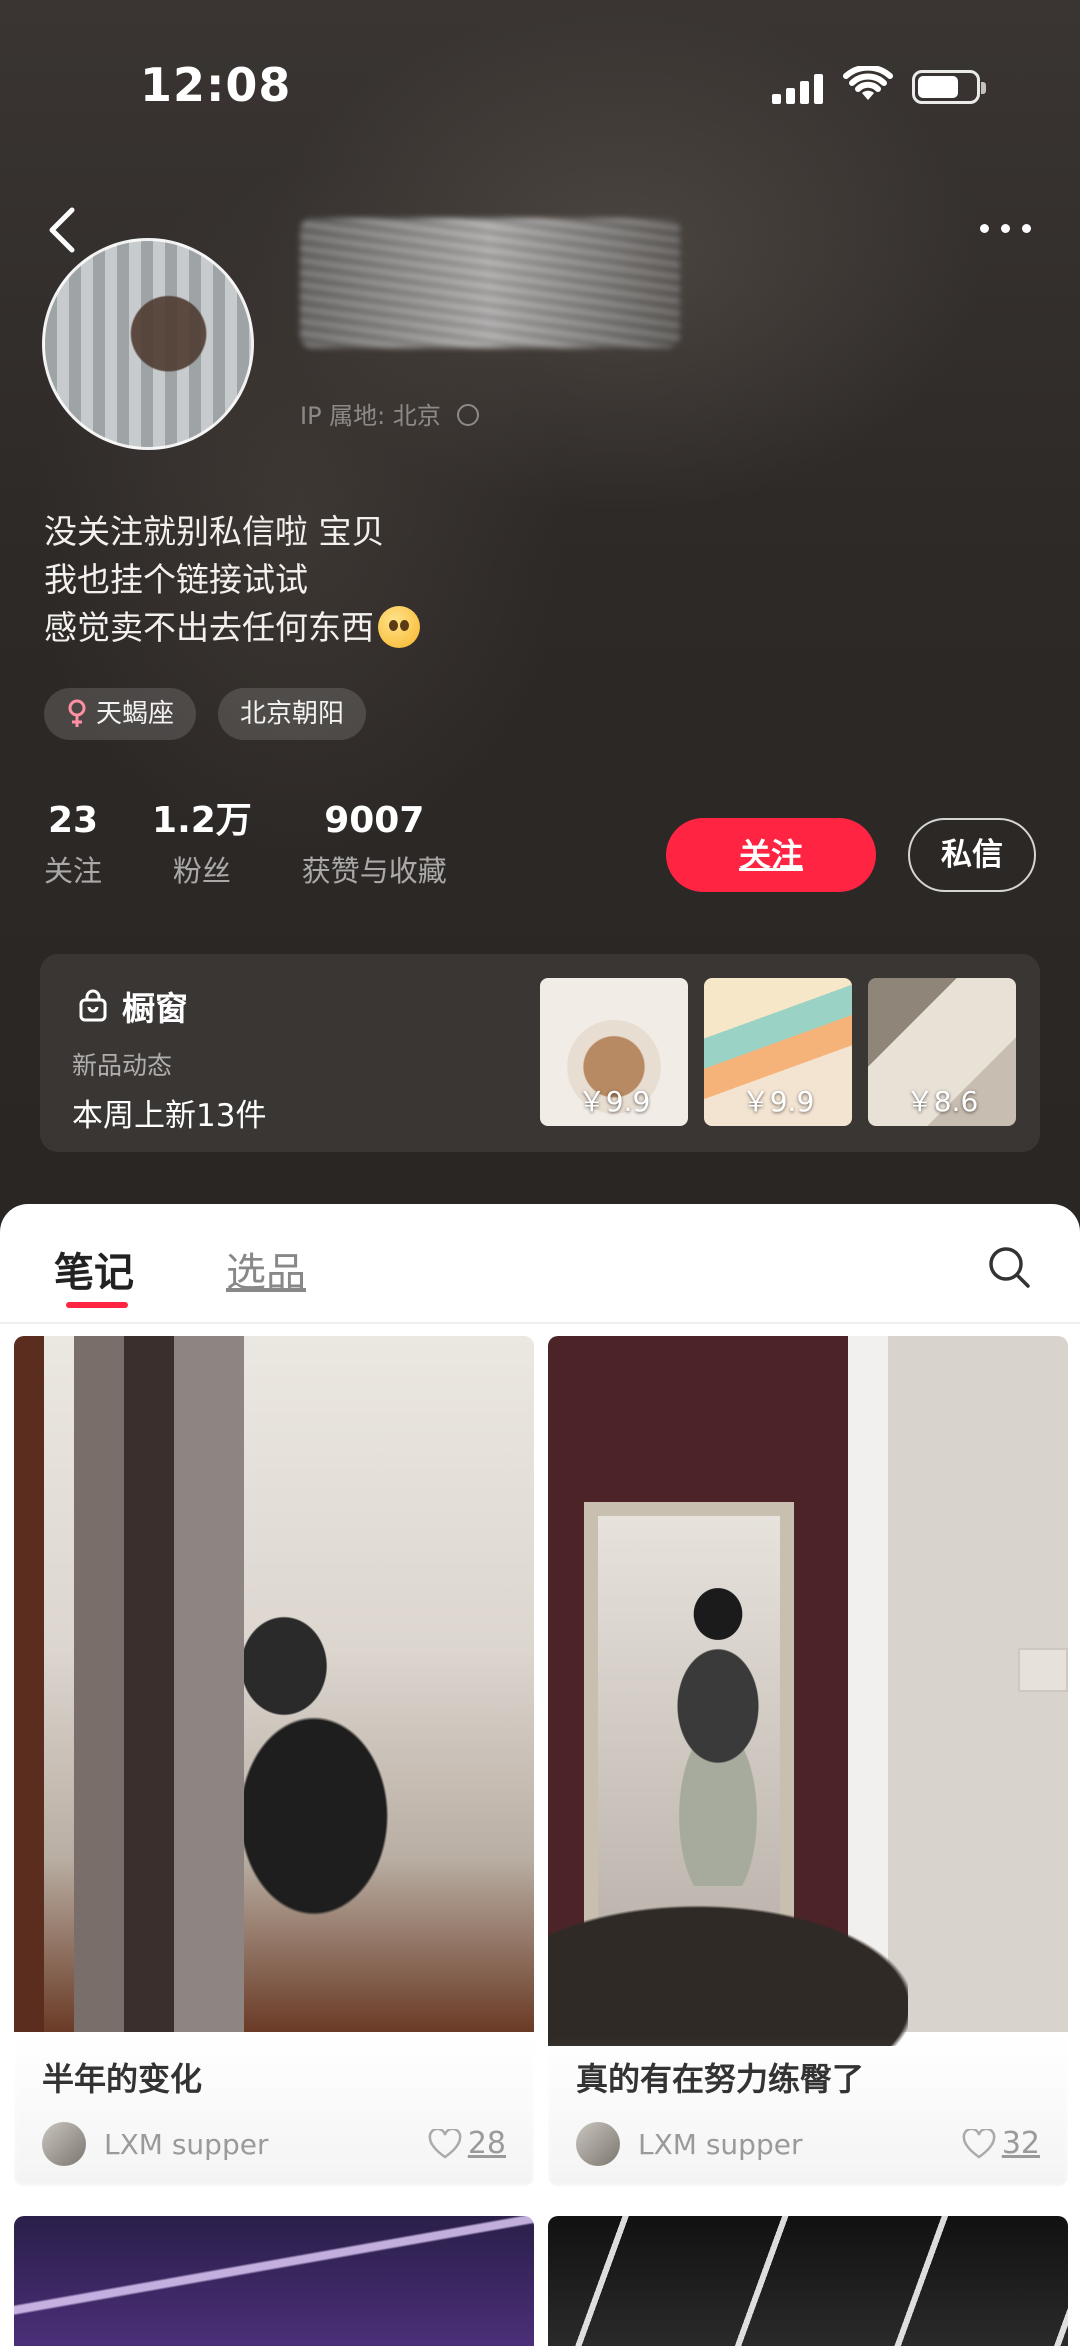  What do you see at coordinates (122, 2079) in the screenshot?
I see `note-title: 半年的变化` at bounding box center [122, 2079].